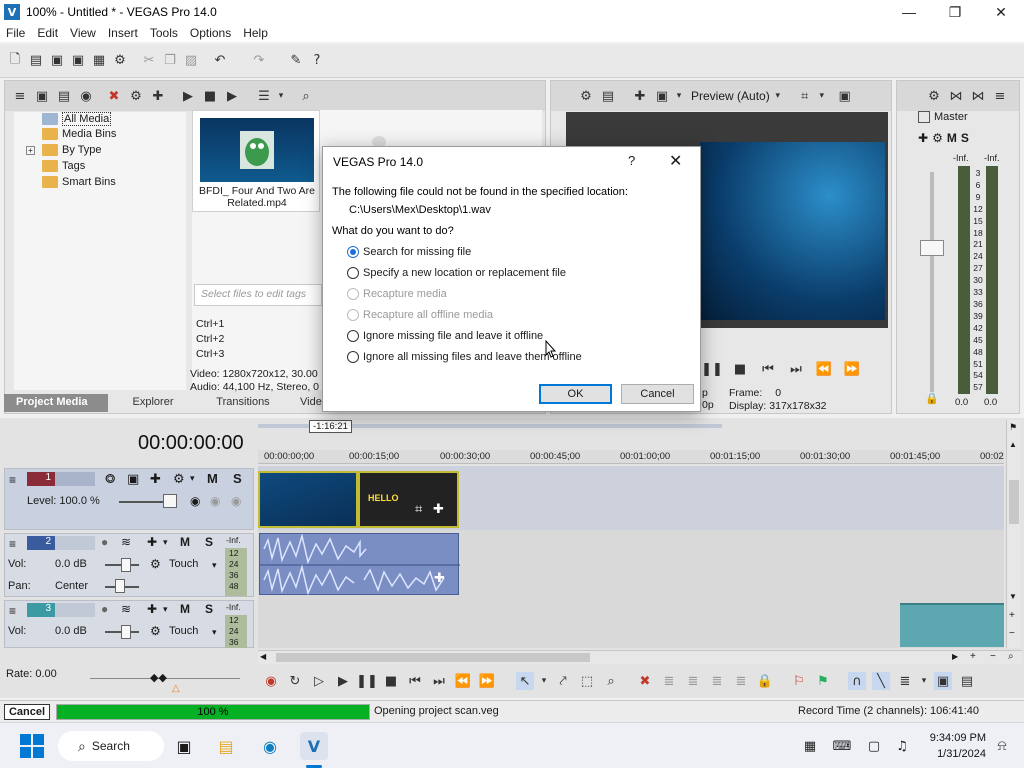 The width and height of the screenshot is (1024, 768). I want to click on task-view-icon: ▣, so click(184, 746).